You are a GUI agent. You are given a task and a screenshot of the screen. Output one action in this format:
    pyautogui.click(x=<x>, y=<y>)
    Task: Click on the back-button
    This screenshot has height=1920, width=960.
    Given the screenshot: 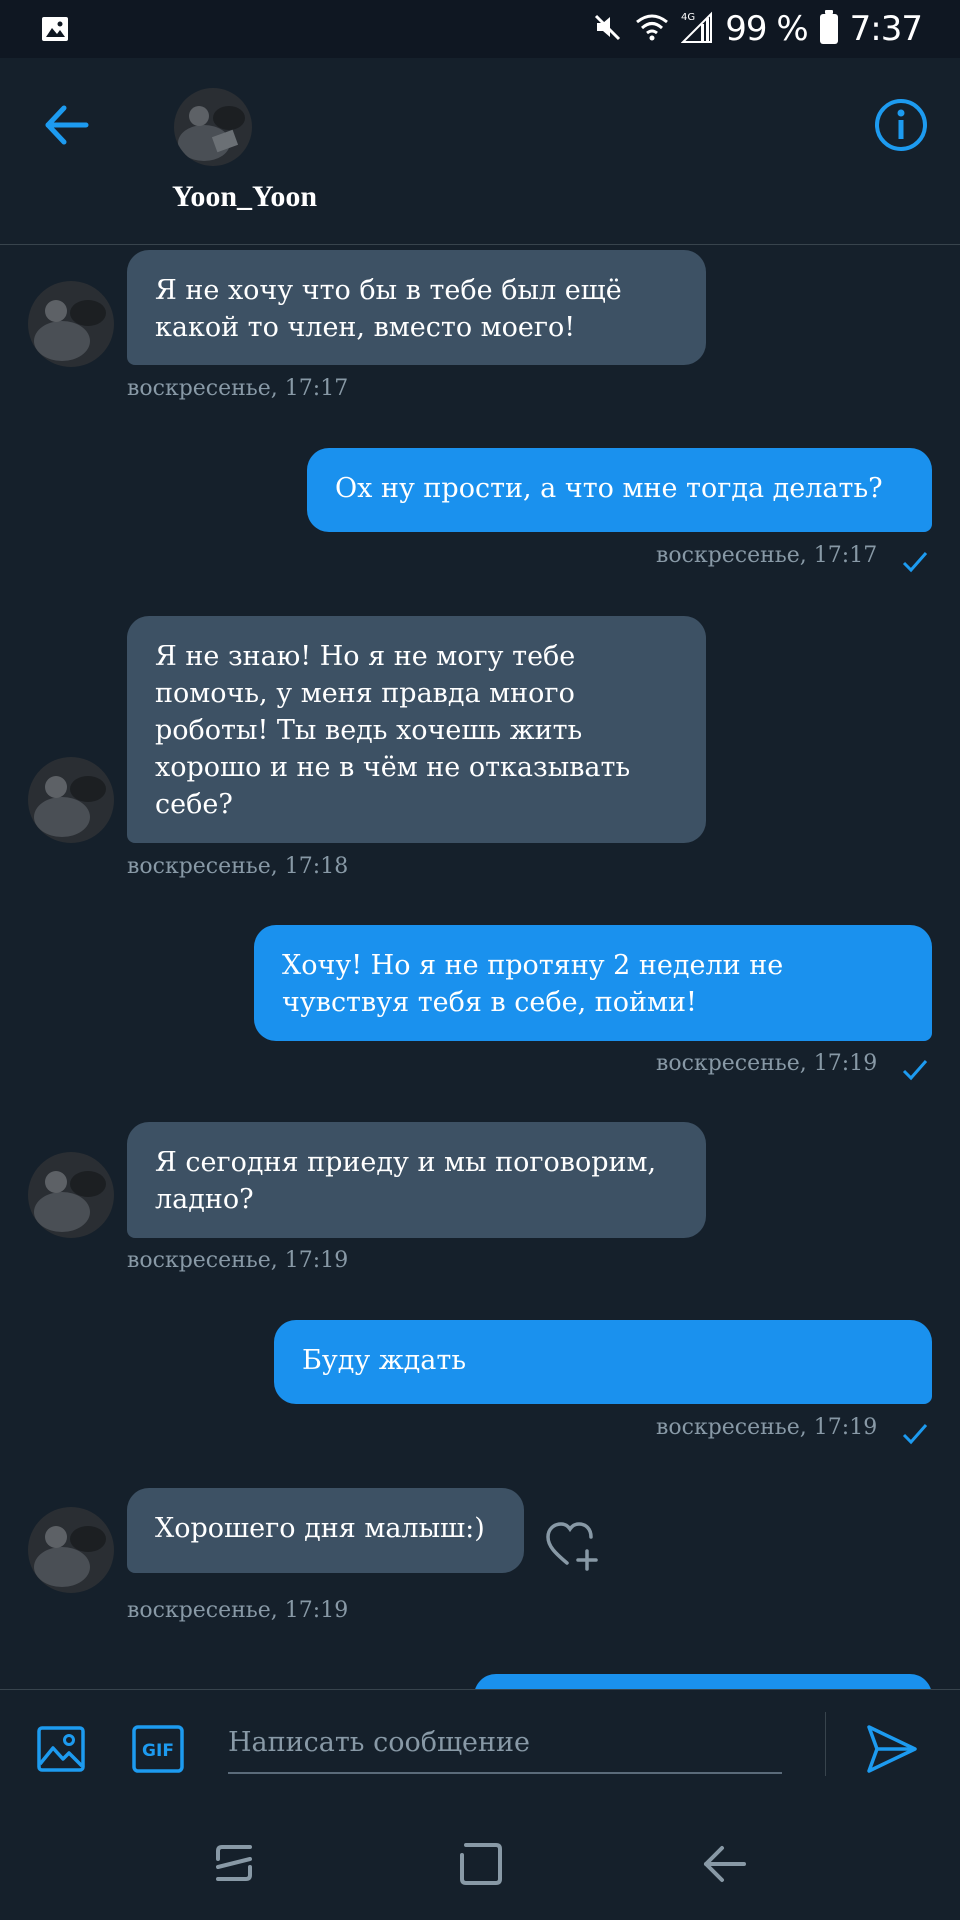 What is the action you would take?
    pyautogui.click(x=67, y=125)
    